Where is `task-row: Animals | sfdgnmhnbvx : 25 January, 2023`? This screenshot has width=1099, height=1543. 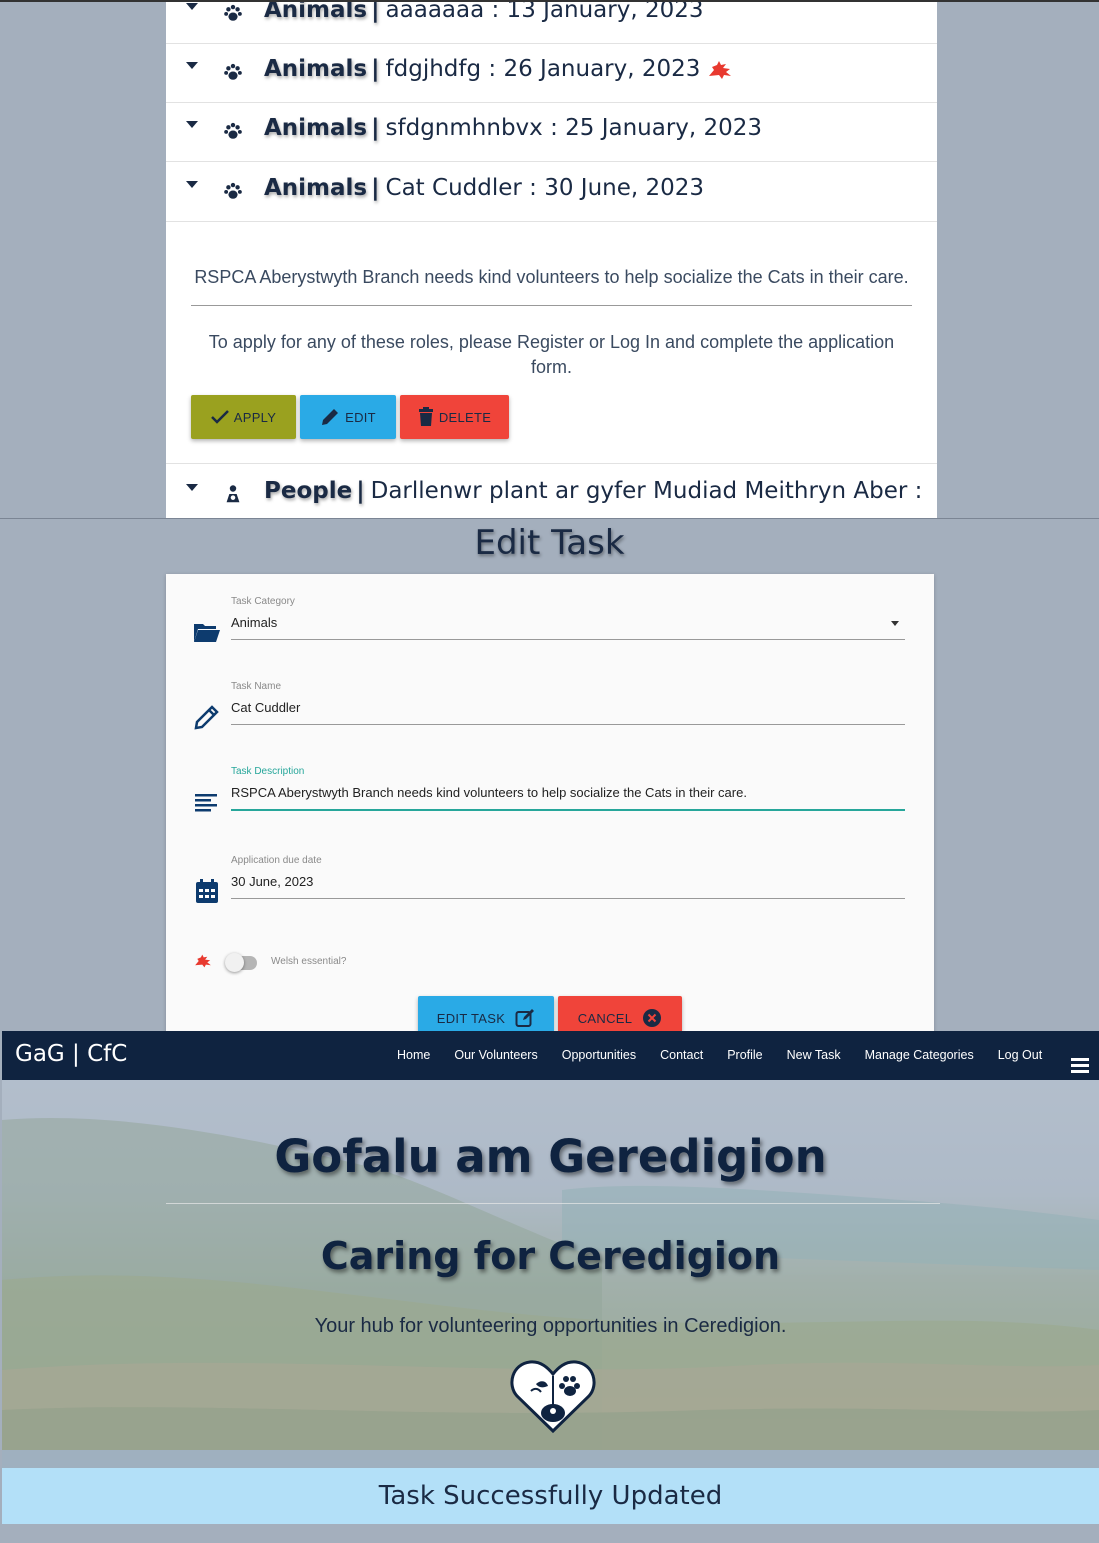 task-row: Animals | sfdgnmhnbvx : 25 January, 2023 is located at coordinates (551, 132).